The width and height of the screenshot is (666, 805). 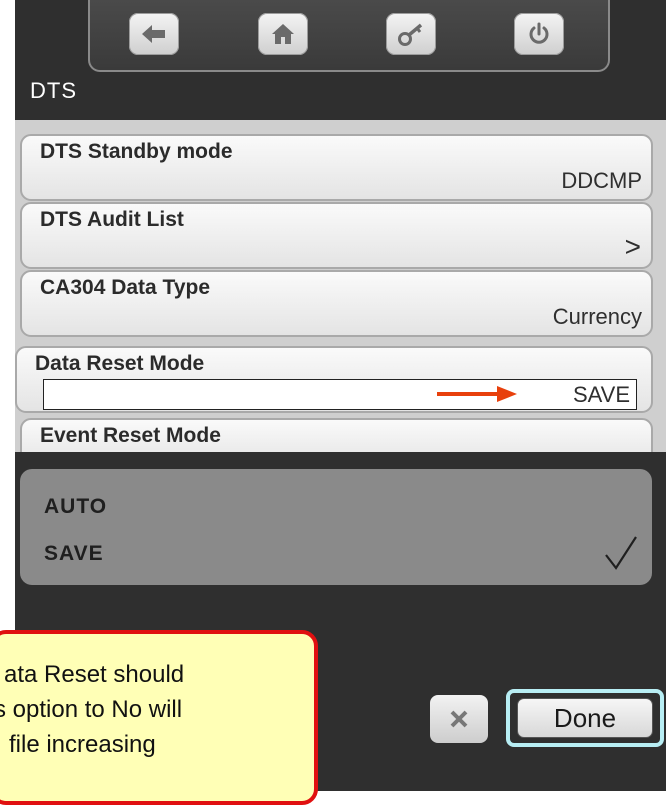 I want to click on power-icon, so click(x=539, y=33).